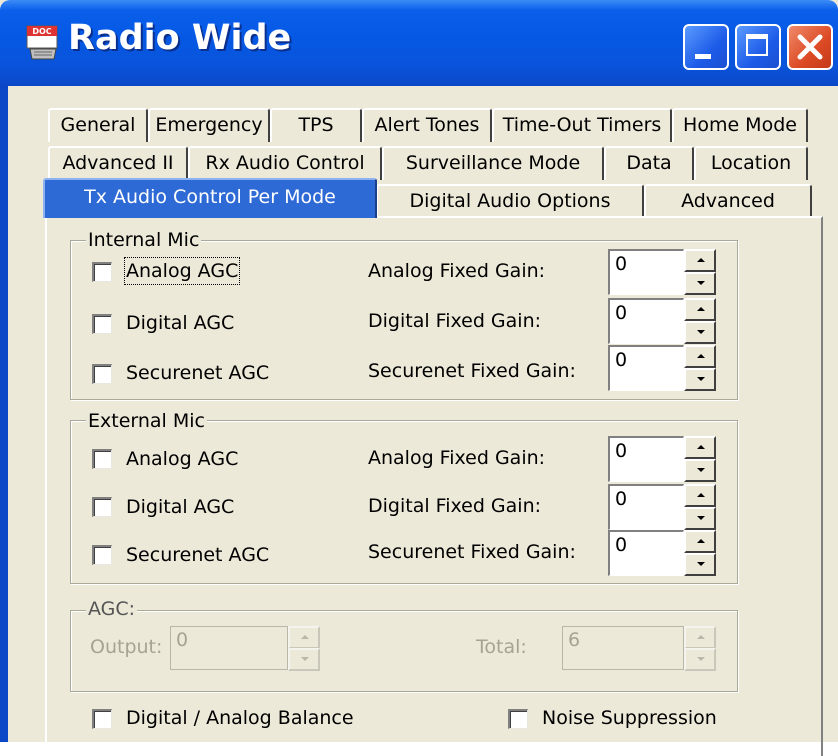  Describe the element at coordinates (180, 323) in the screenshot. I see `internal-digital-agc-label: Digital AGC` at that location.